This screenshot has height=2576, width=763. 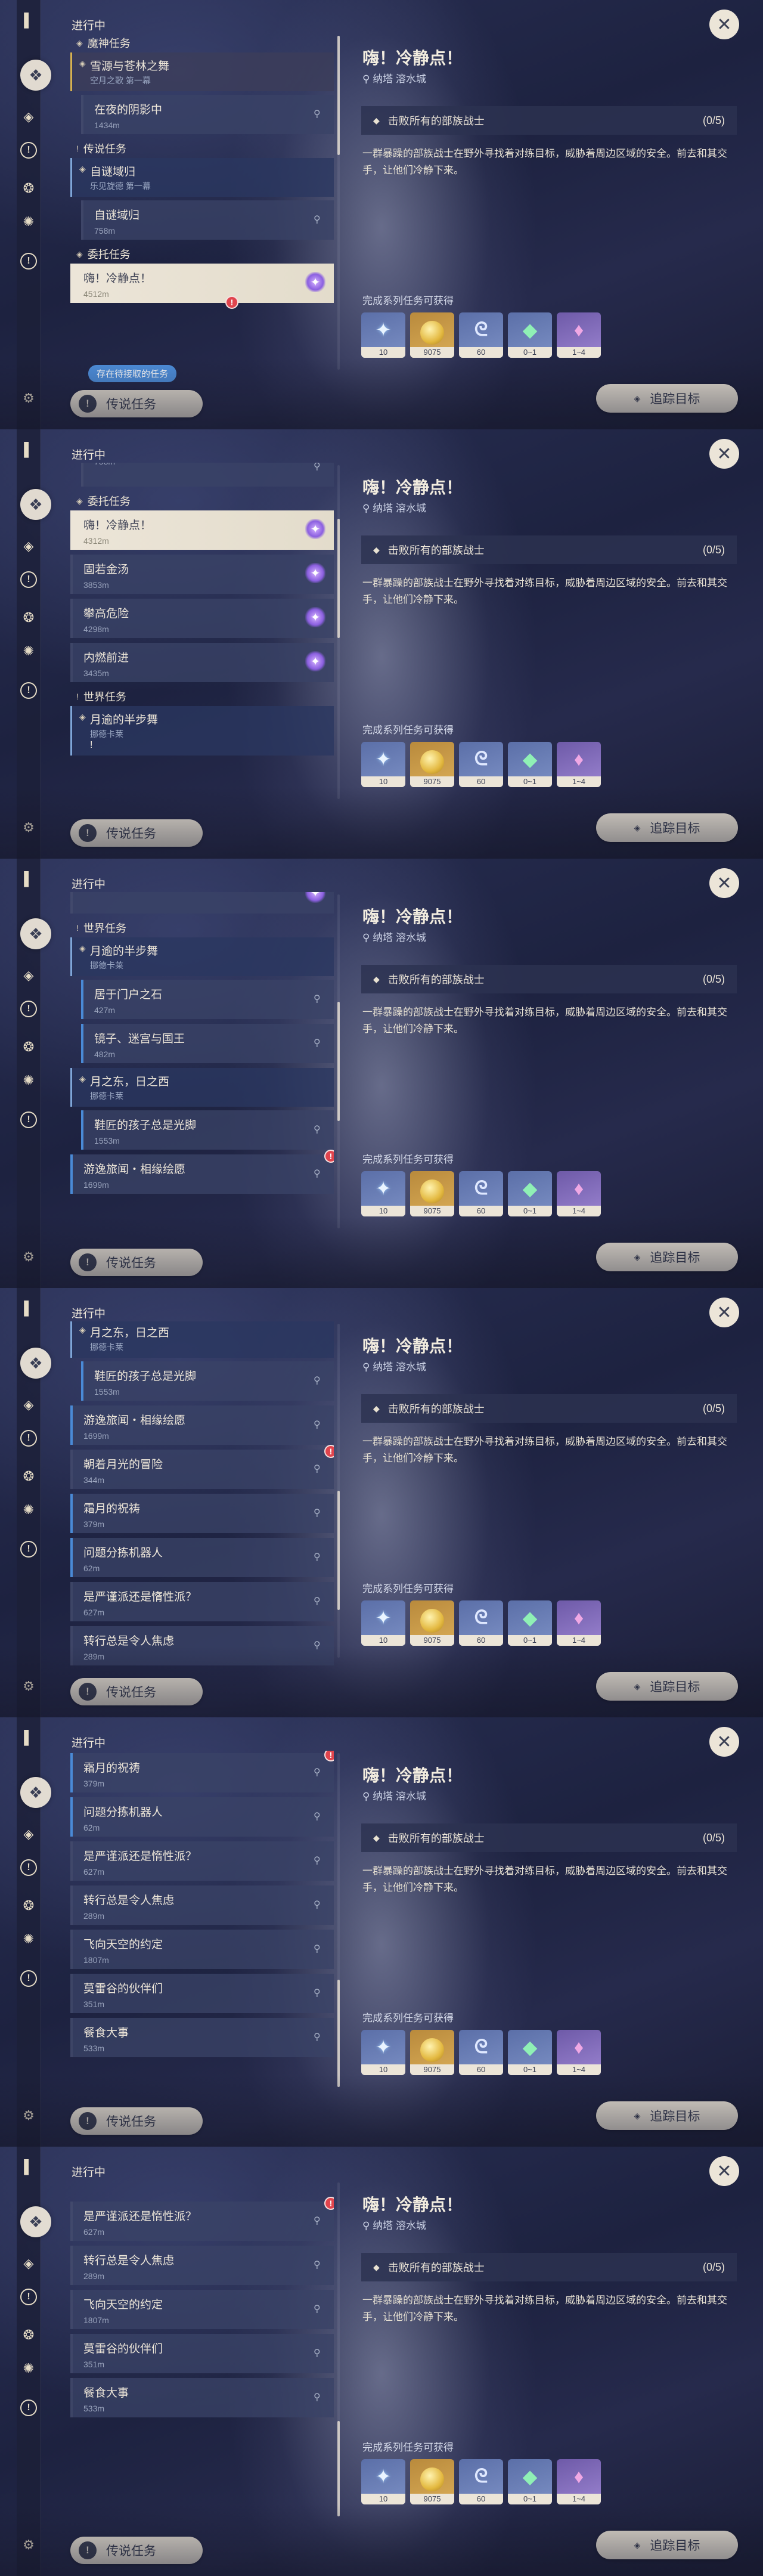 What do you see at coordinates (202, 1087) in the screenshot?
I see `quest-group-header: ◈ 月之东，日之西 挪德卡莱` at bounding box center [202, 1087].